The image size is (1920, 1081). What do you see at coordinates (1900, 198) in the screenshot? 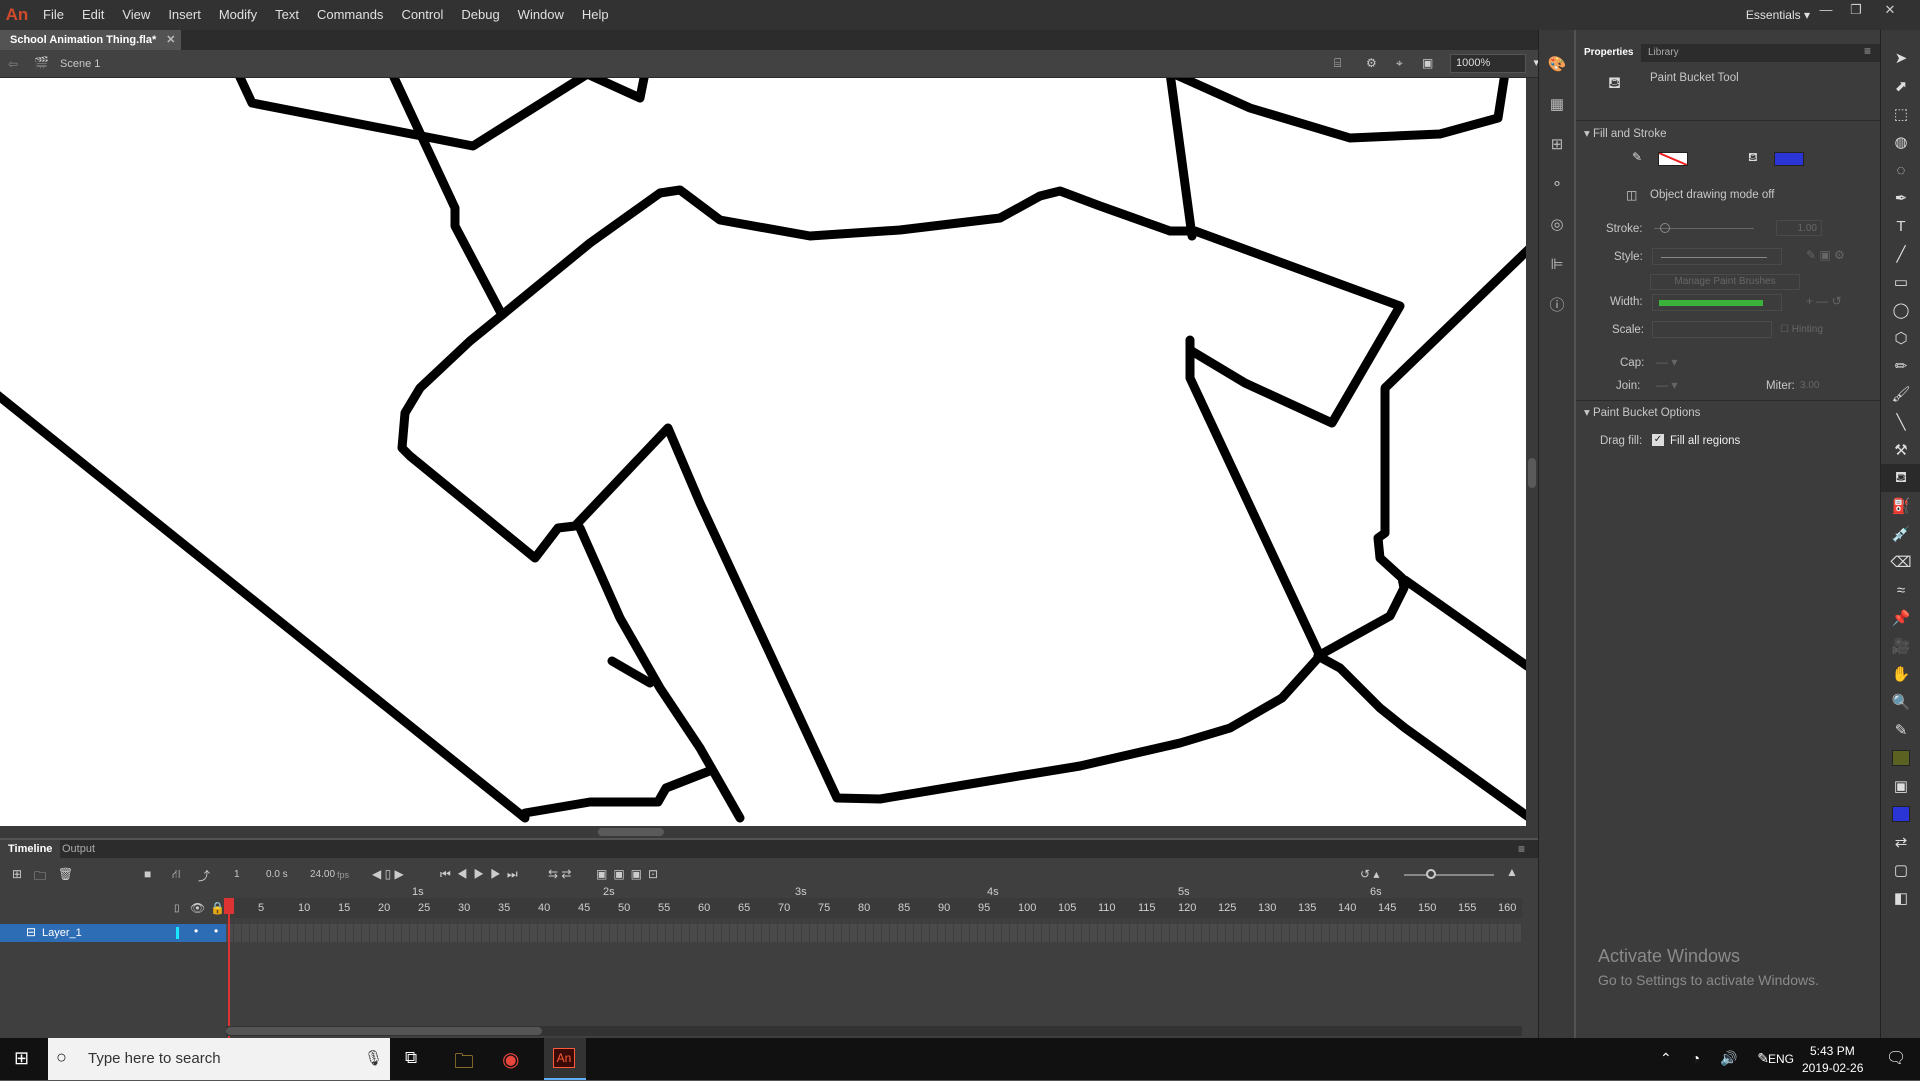
I see `pen-tool-icon: ✒` at bounding box center [1900, 198].